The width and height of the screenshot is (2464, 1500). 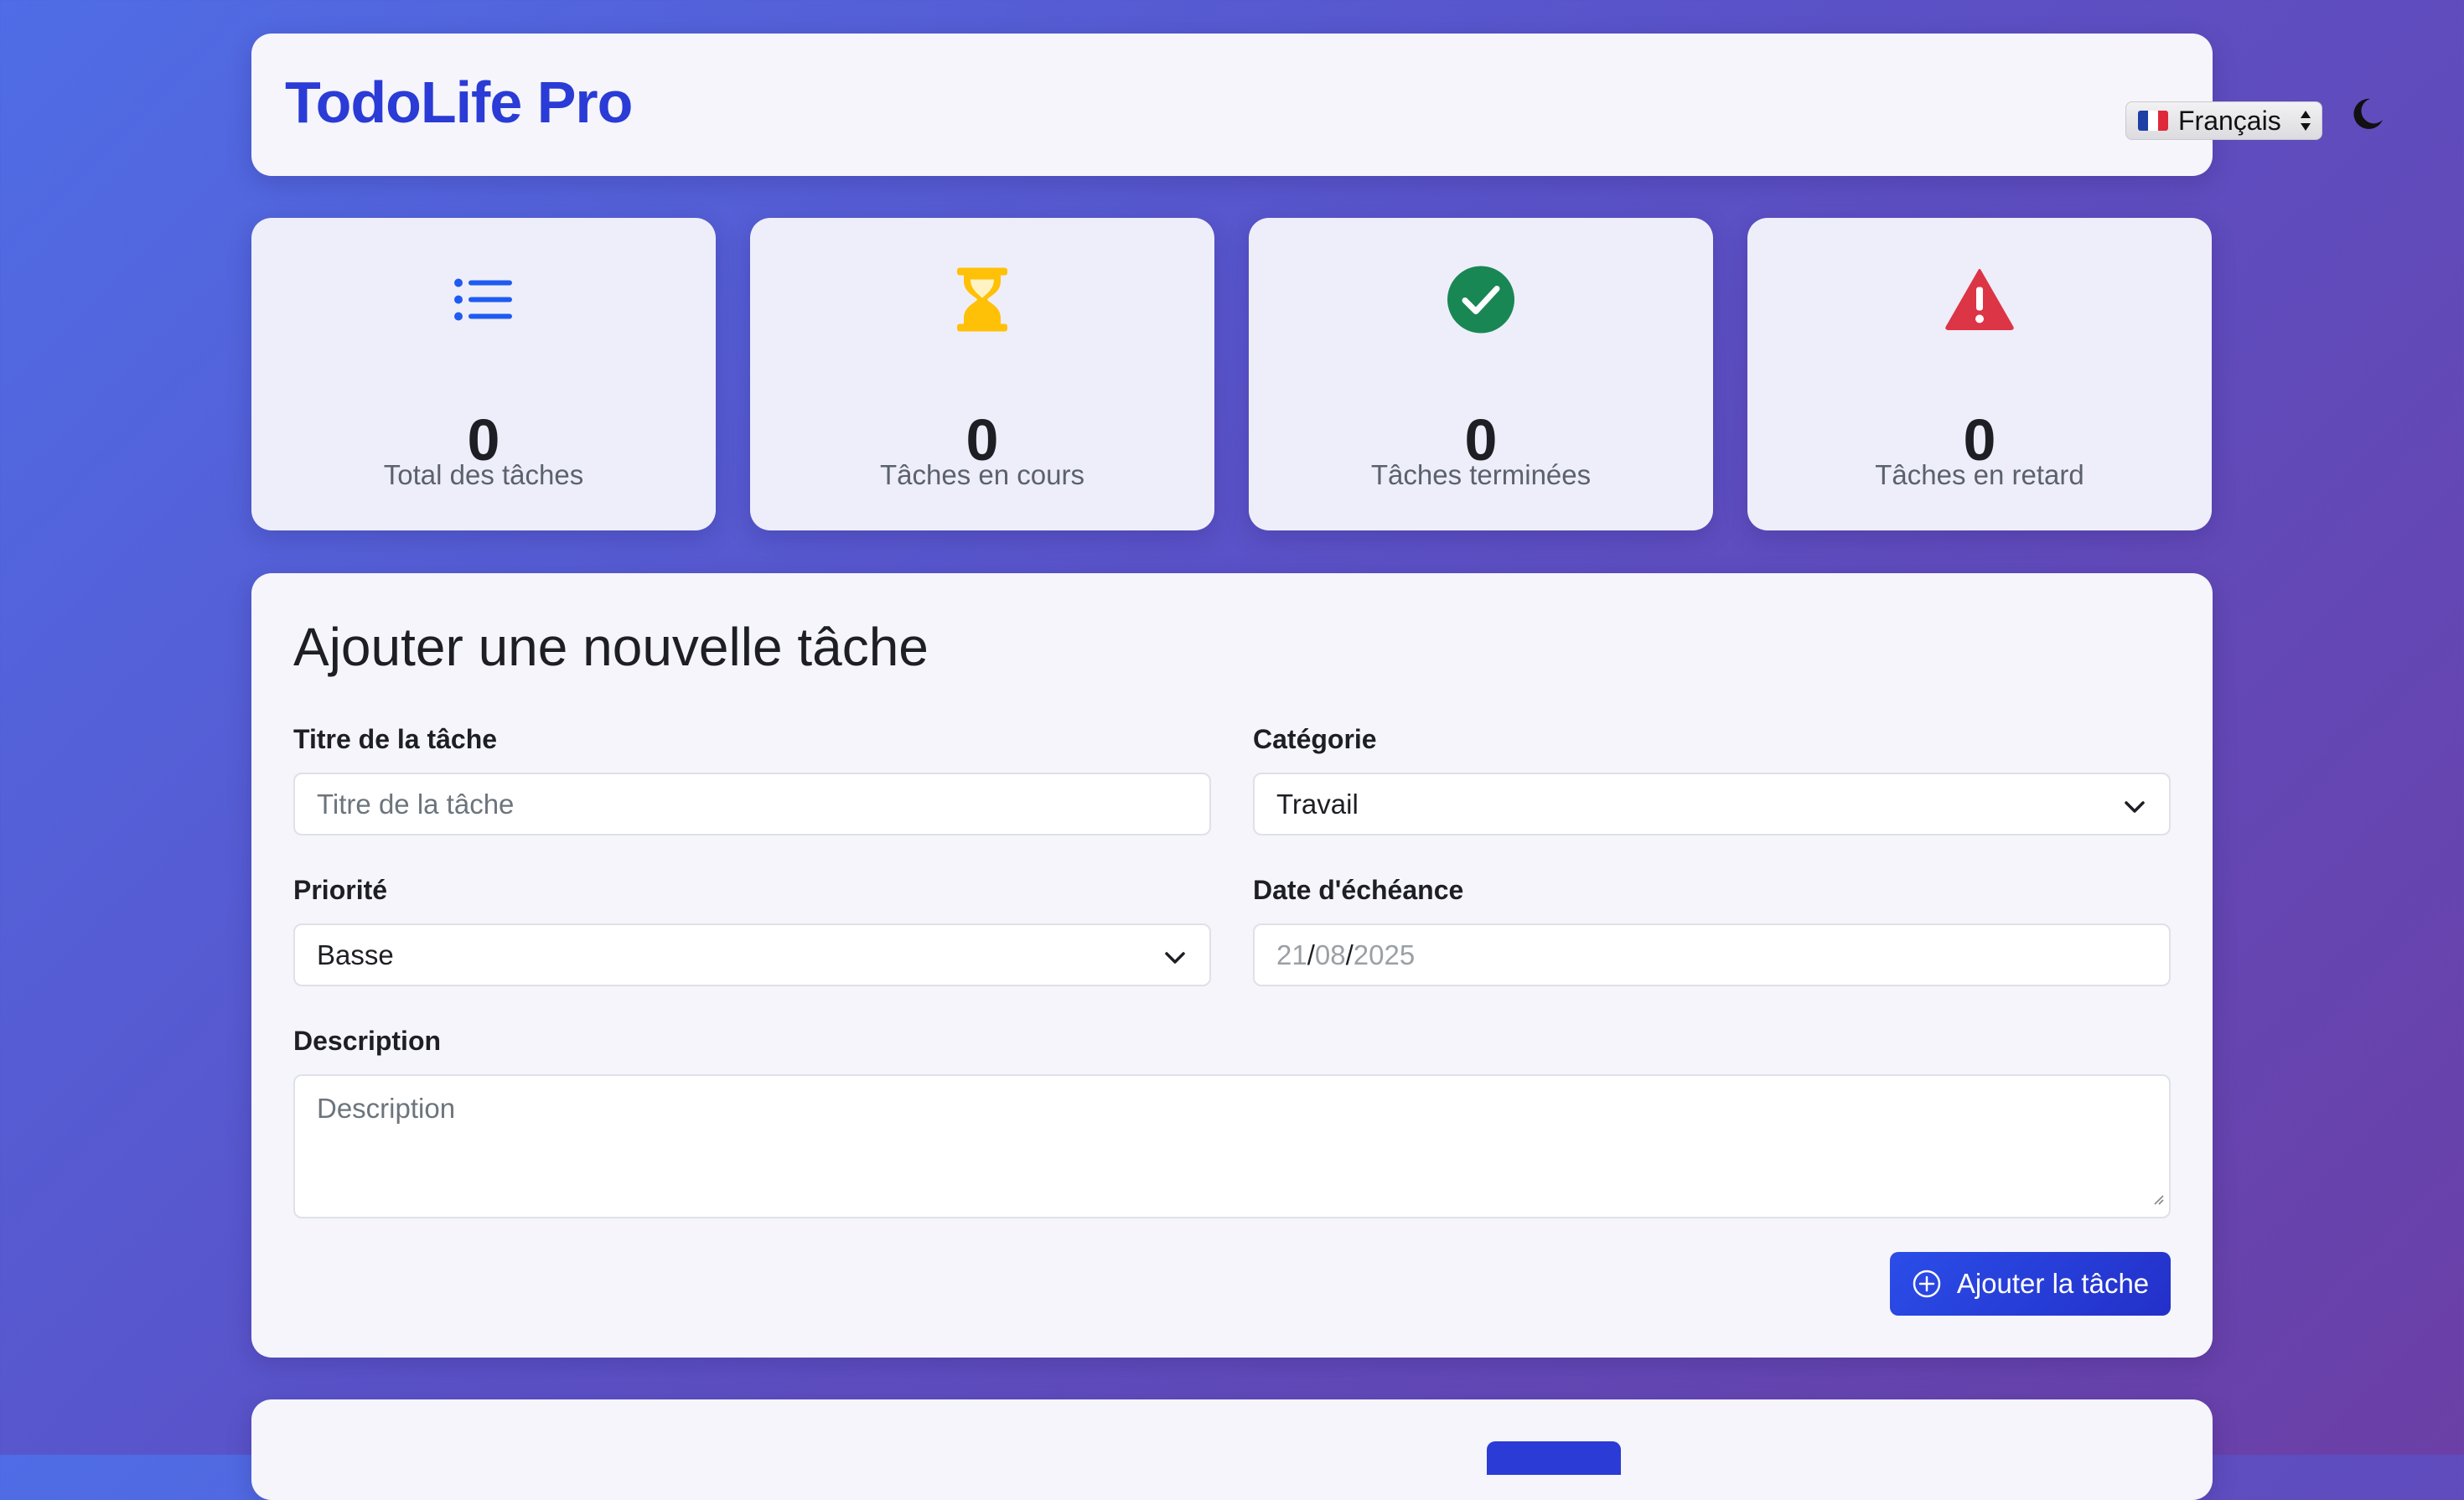 I want to click on stat-label: Total des tâches, so click(x=483, y=474).